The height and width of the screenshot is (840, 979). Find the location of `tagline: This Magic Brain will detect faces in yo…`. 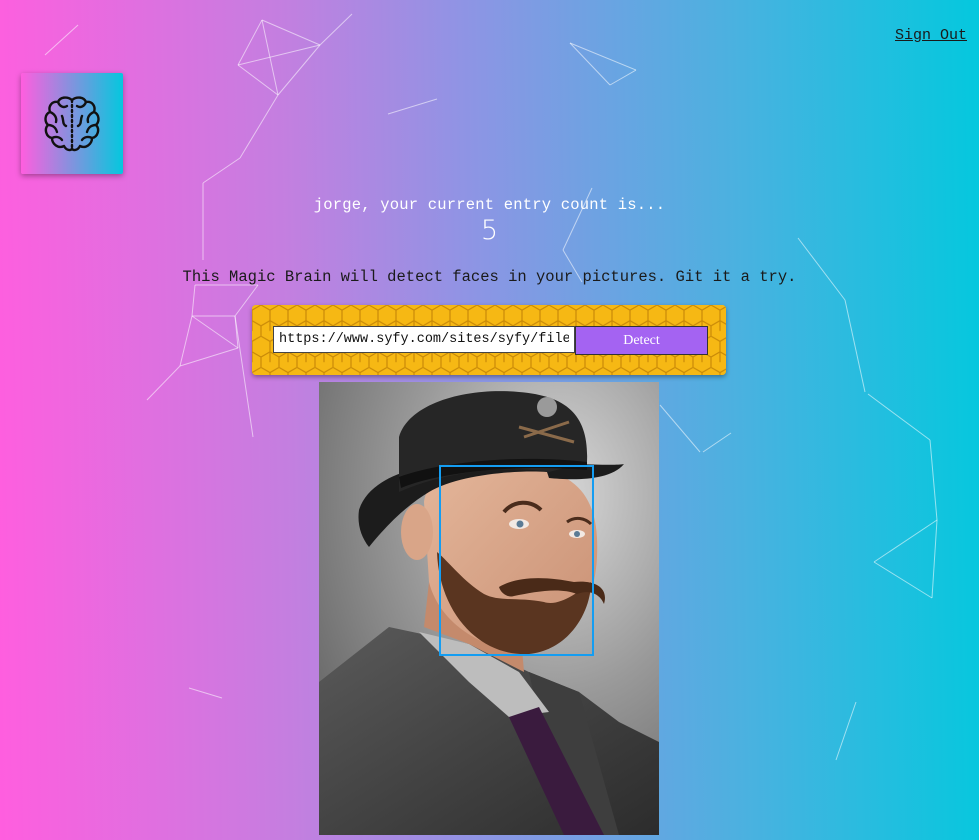

tagline: This Magic Brain will detect faces in yo… is located at coordinates (489, 277).